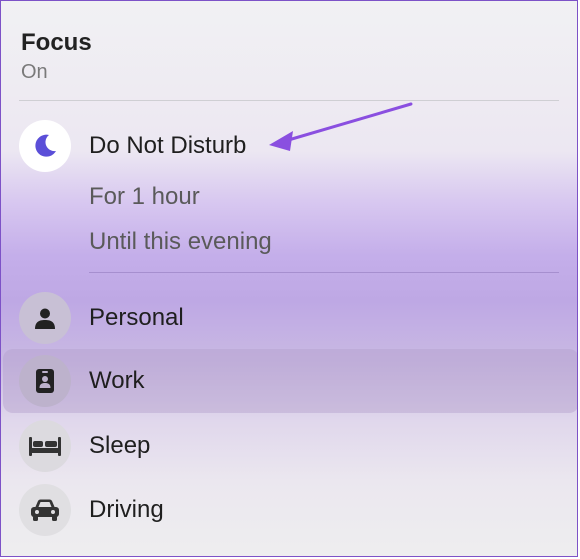 The image size is (580, 559). Describe the element at coordinates (45, 318) in the screenshot. I see `person-icon` at that location.